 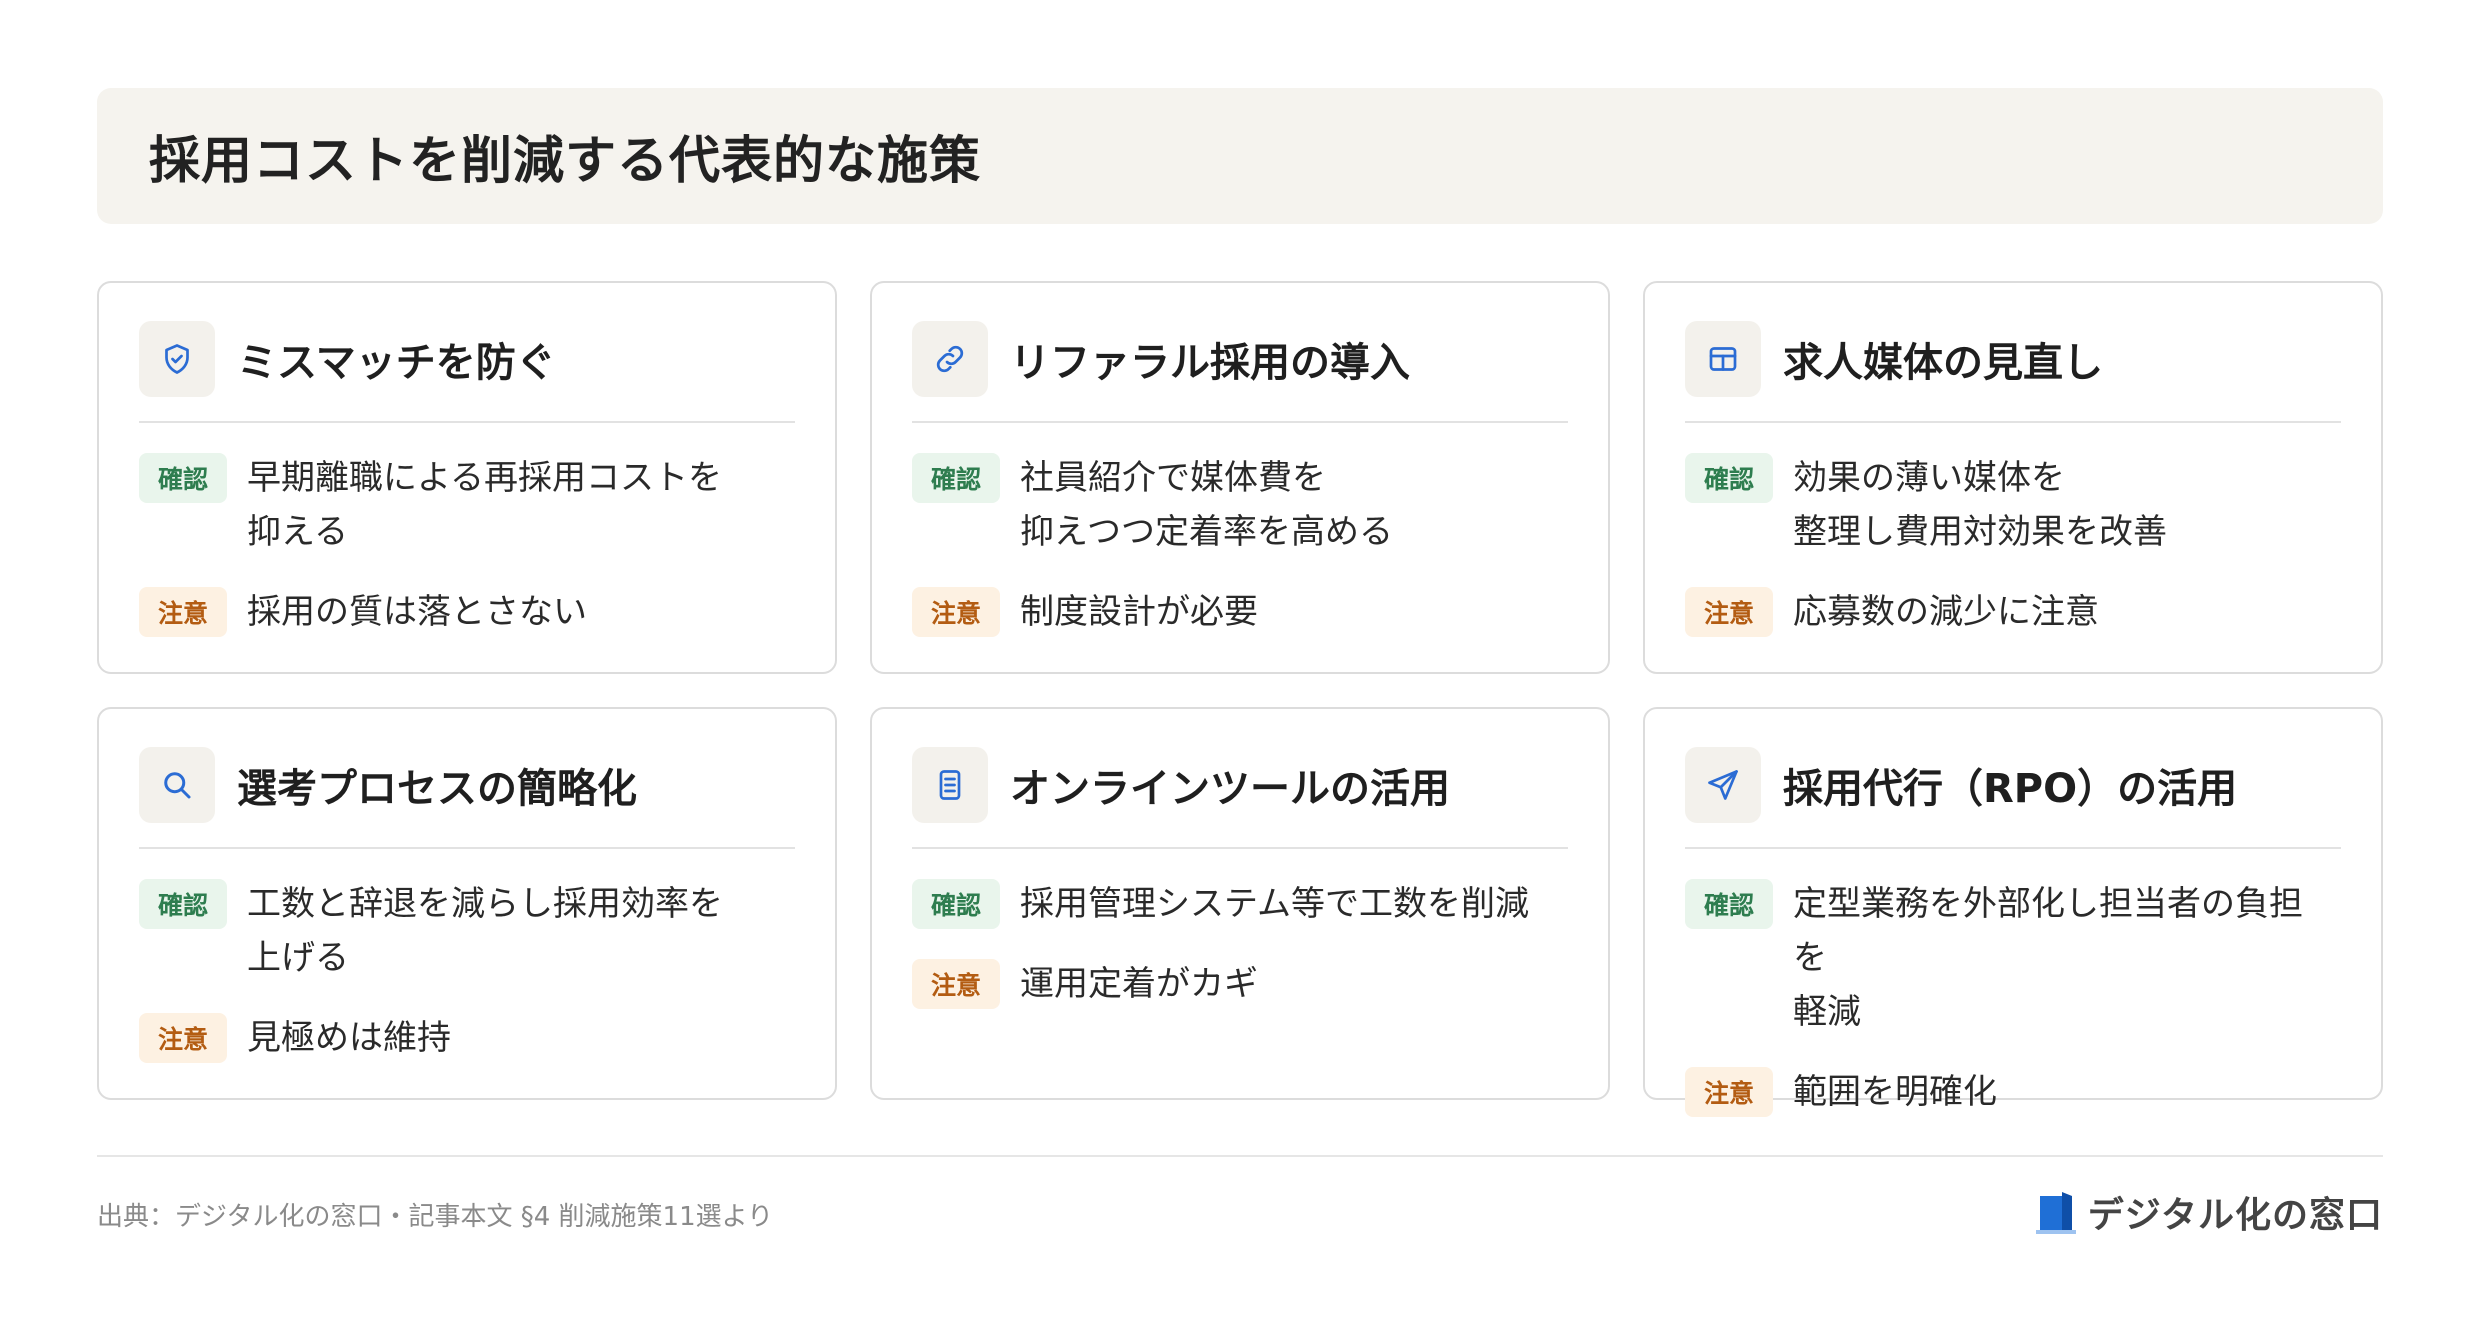 I want to click on warn-text: 見極めは維持, so click(x=349, y=1038).